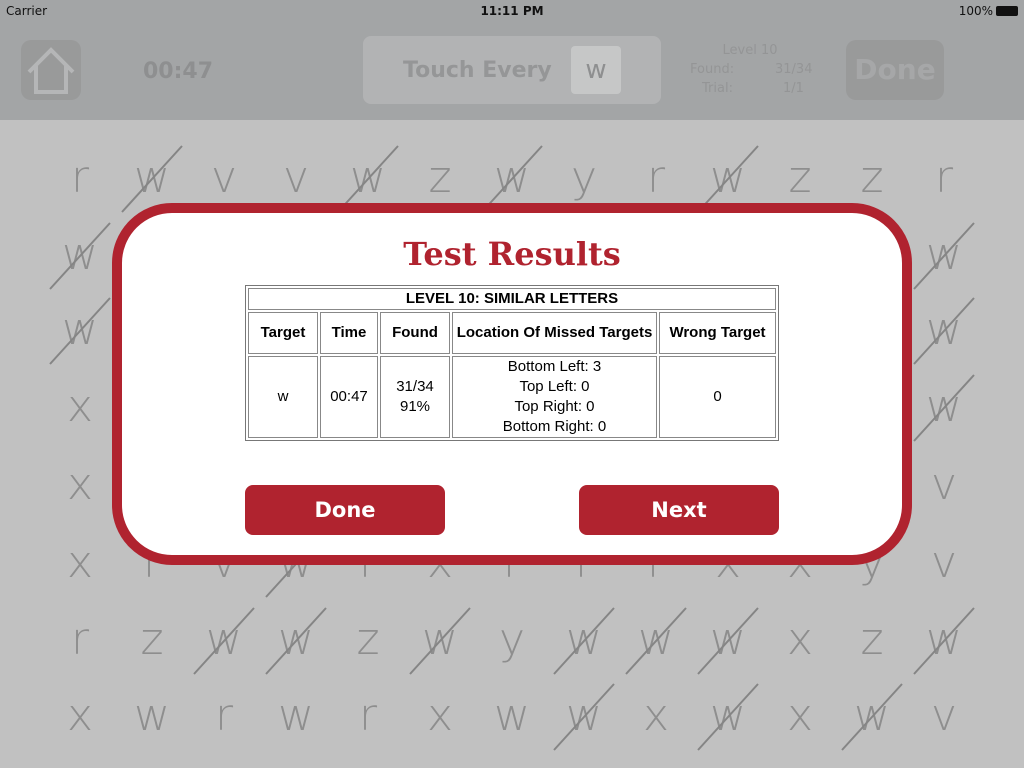 This screenshot has width=1024, height=768. I want to click on header-found: Found, so click(415, 333).